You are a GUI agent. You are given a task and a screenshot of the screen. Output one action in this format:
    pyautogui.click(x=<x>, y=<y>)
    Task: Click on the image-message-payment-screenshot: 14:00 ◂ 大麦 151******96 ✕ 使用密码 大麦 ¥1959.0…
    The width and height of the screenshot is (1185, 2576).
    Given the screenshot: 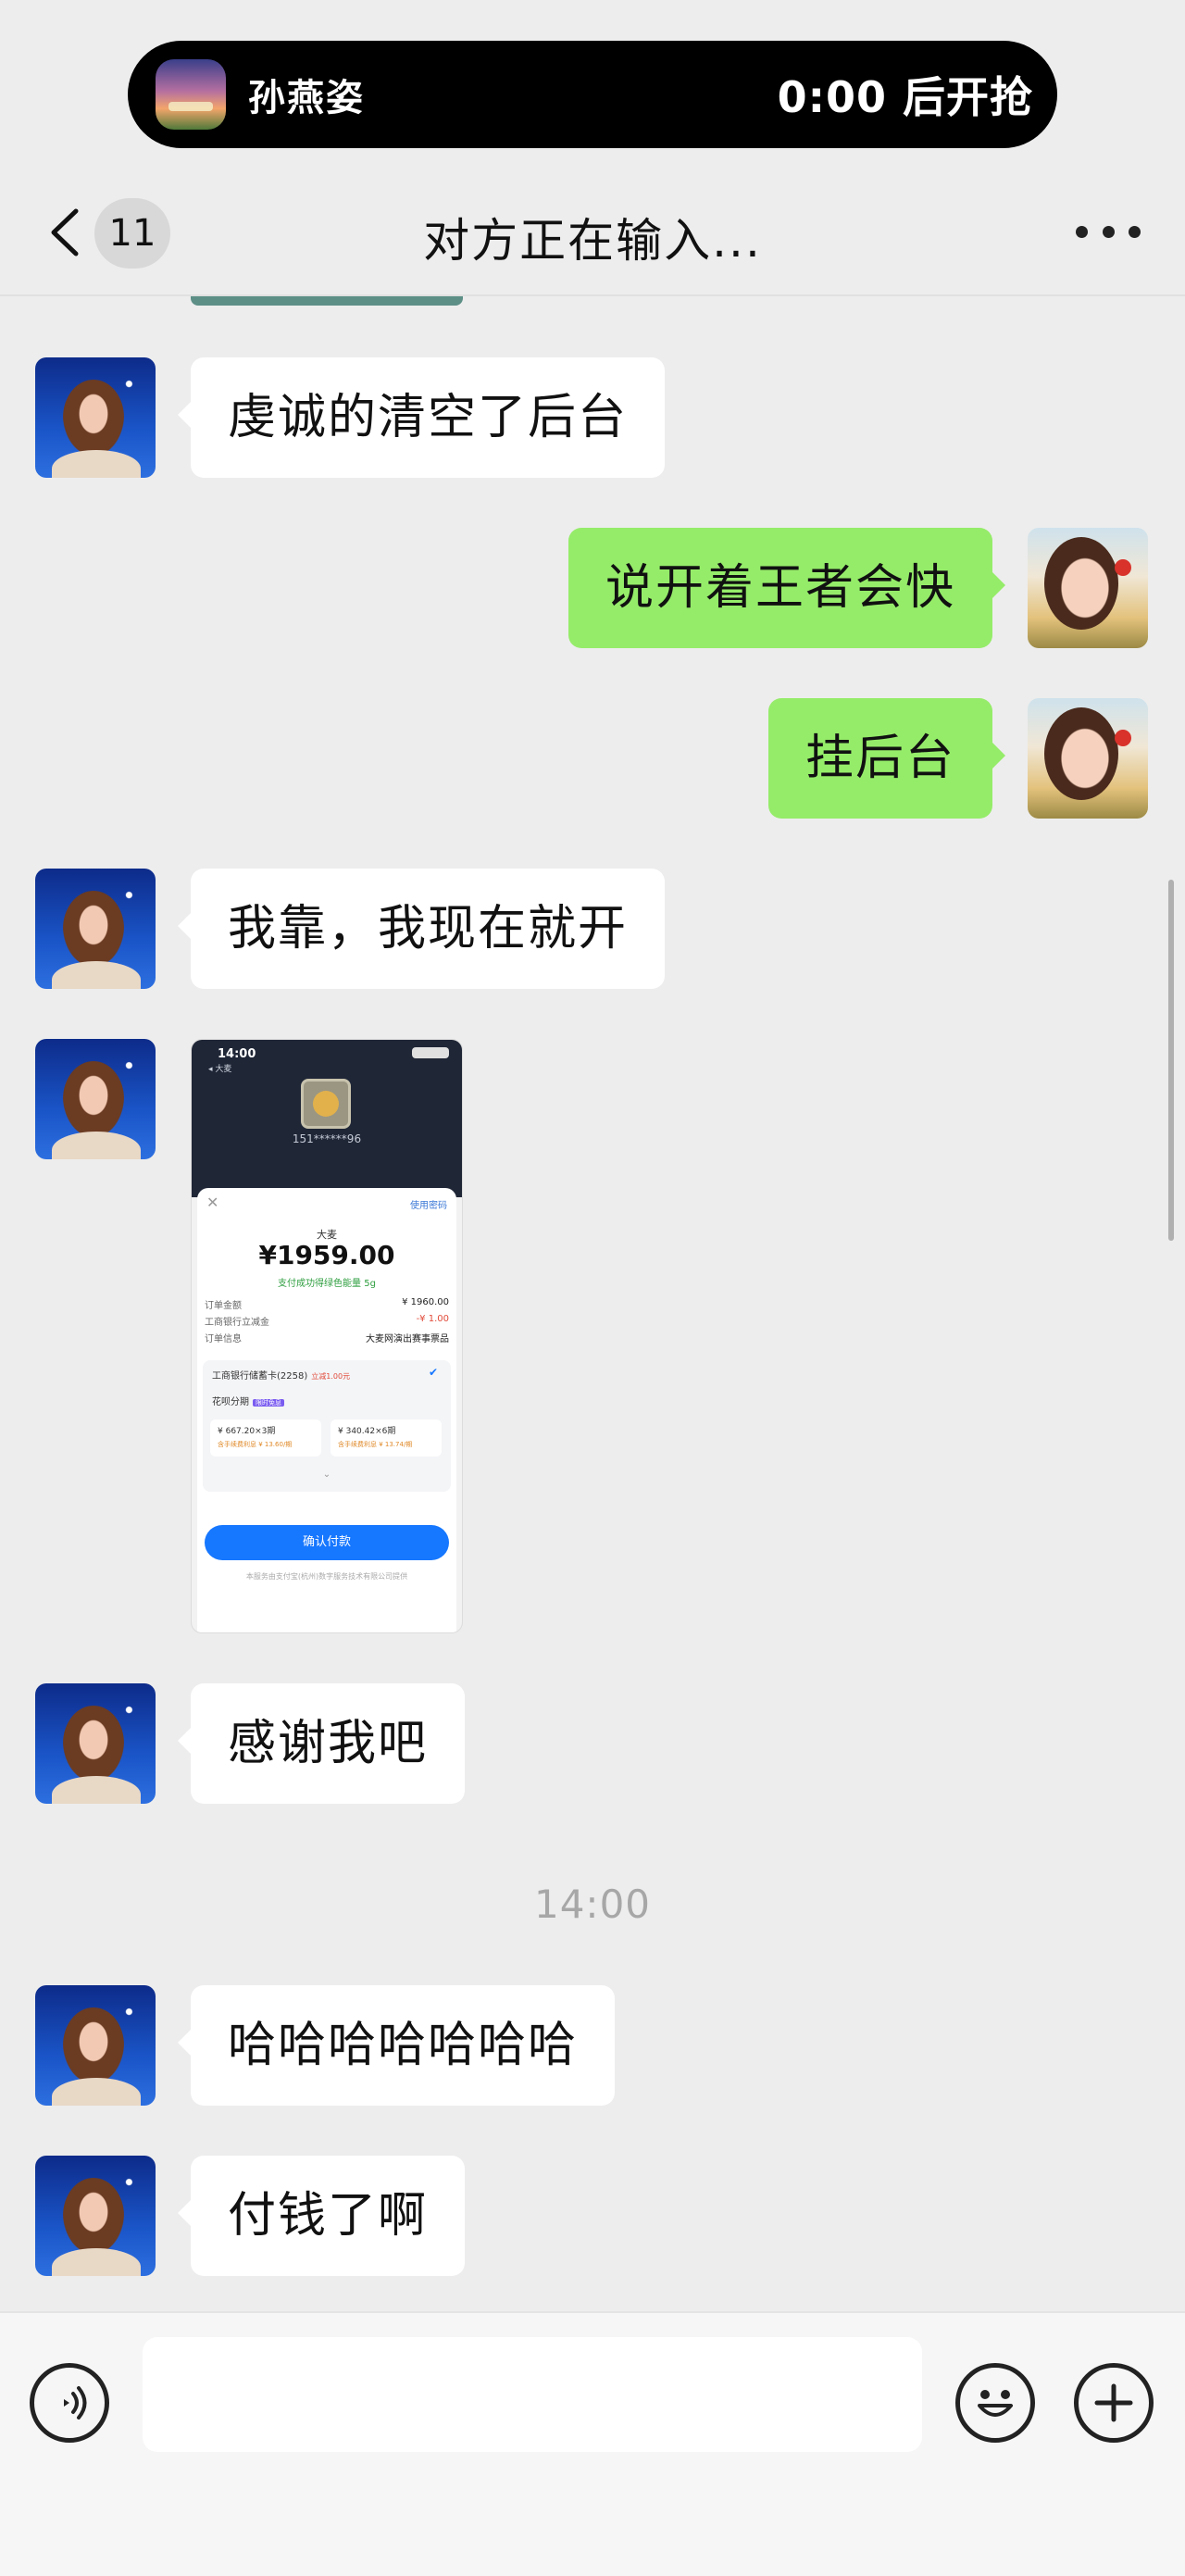 What is the action you would take?
    pyautogui.click(x=327, y=1336)
    